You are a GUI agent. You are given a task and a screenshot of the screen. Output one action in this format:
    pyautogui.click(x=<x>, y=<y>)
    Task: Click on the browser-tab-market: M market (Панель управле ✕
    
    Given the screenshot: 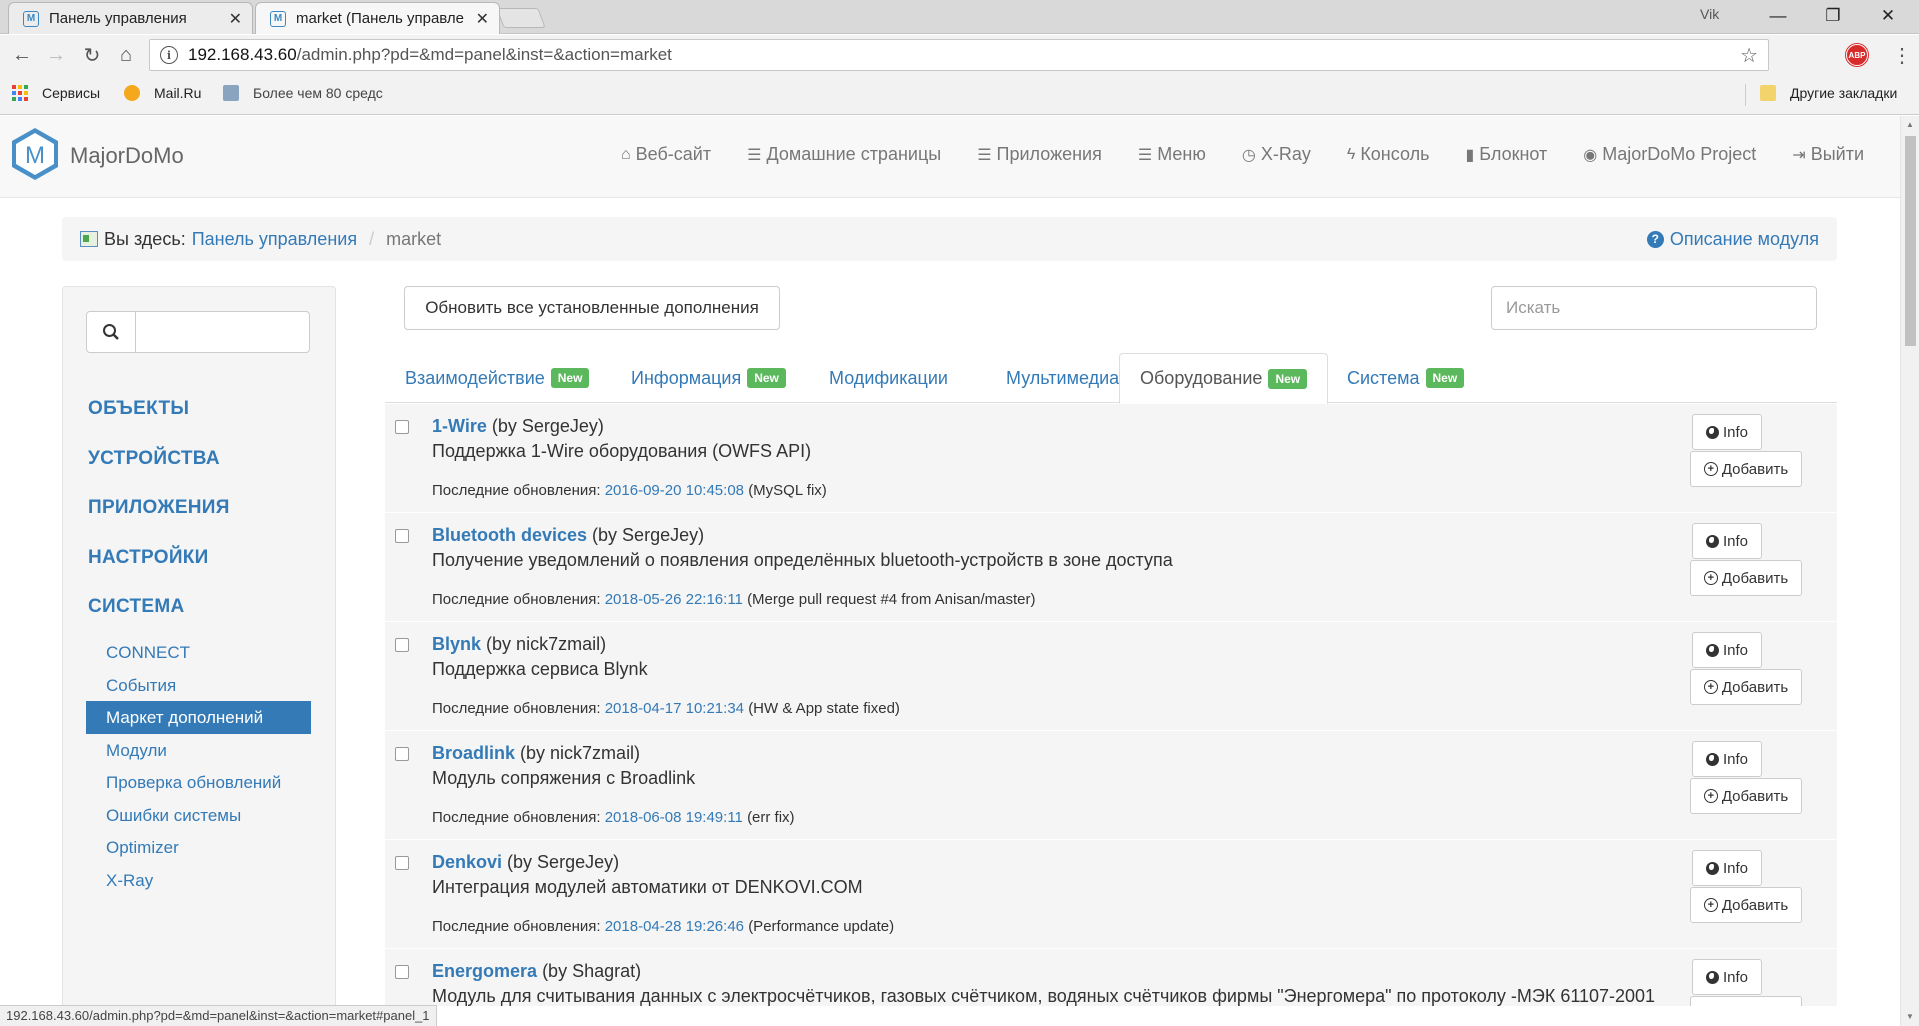 What is the action you would take?
    pyautogui.click(x=377, y=18)
    